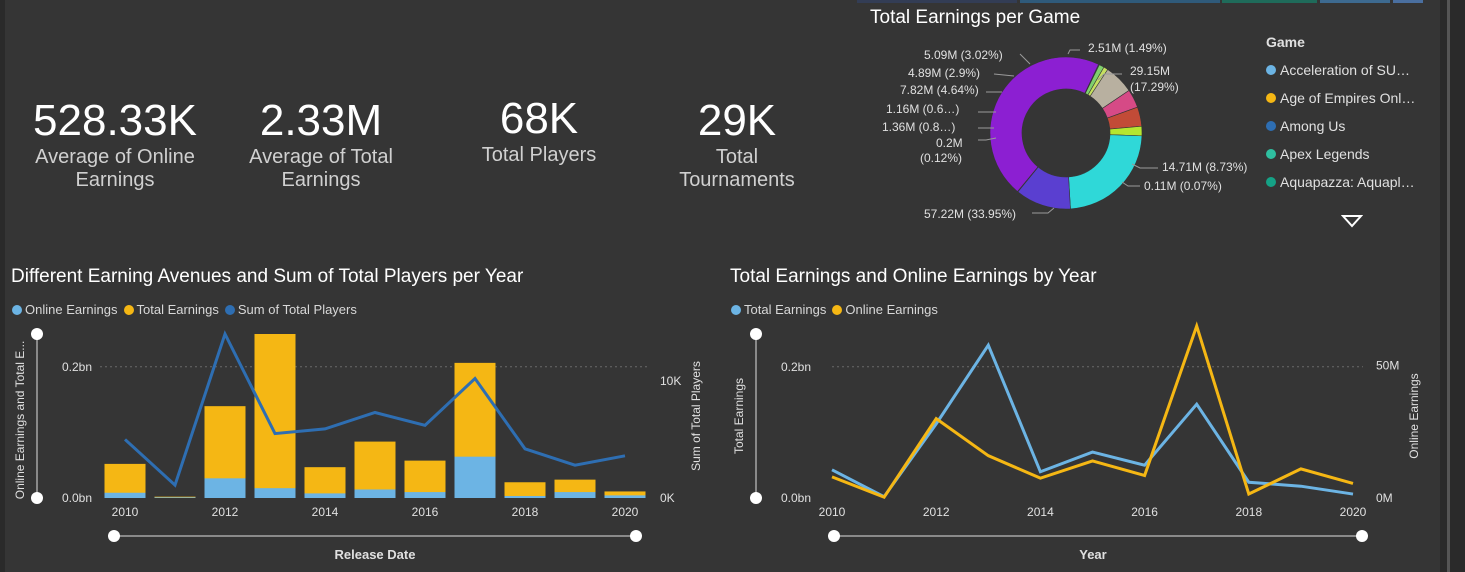 This screenshot has height=572, width=1465. I want to click on pie-slice-label: 0.11M (0.07%), so click(1183, 186).